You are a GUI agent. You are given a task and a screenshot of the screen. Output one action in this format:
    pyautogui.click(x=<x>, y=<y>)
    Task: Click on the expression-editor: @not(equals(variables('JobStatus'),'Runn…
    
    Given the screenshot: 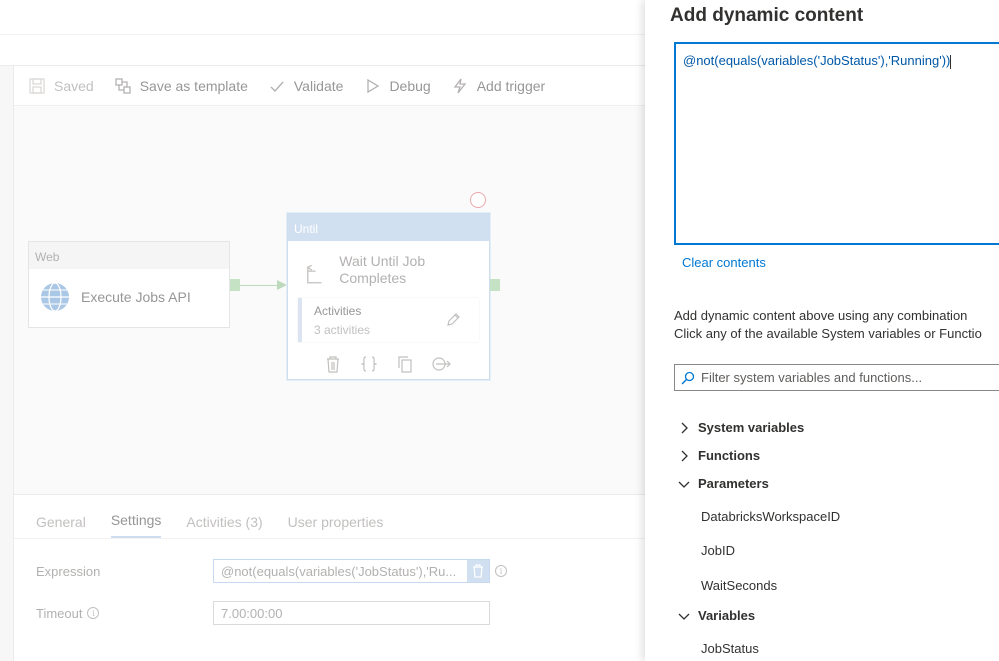 What is the action you would take?
    pyautogui.click(x=836, y=143)
    